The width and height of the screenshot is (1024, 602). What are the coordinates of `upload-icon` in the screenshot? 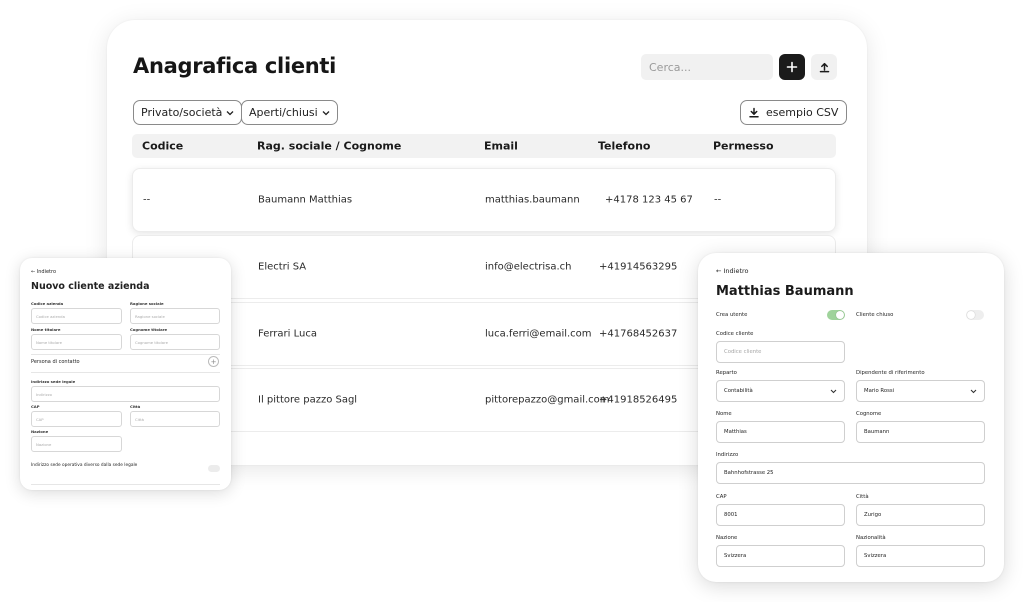 It's located at (824, 67).